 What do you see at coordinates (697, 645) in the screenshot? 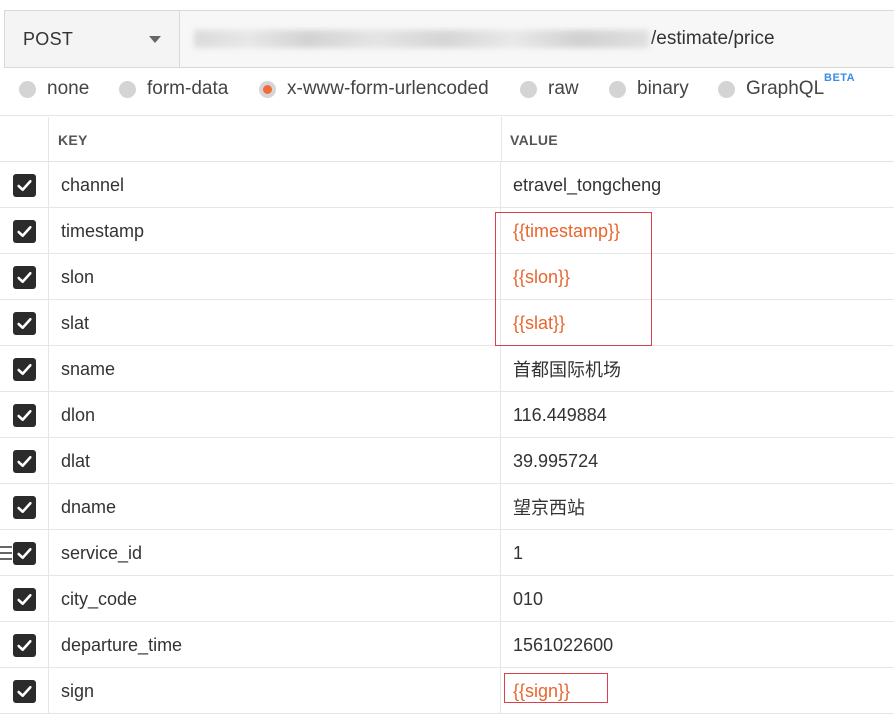
I see `row-value: 1561022600` at bounding box center [697, 645].